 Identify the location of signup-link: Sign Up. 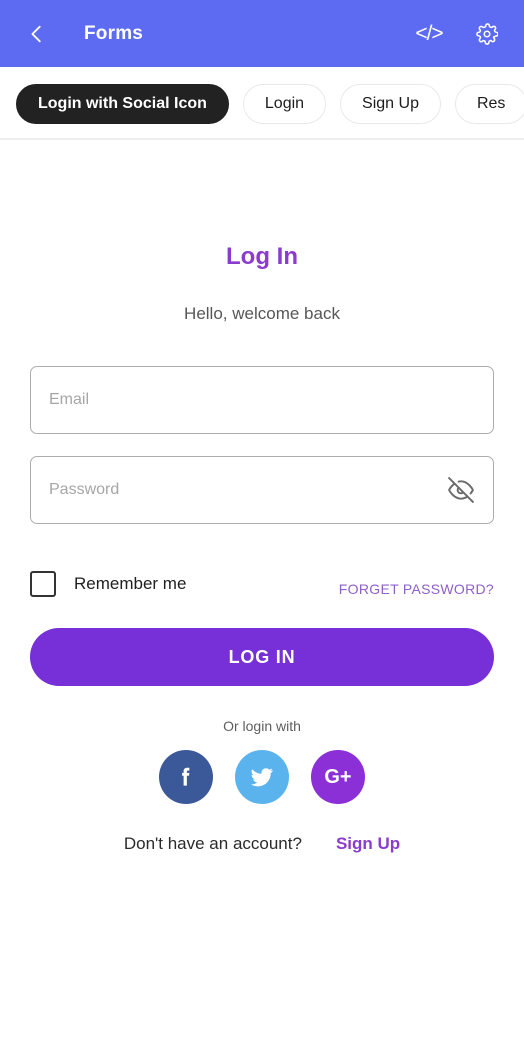
(368, 844).